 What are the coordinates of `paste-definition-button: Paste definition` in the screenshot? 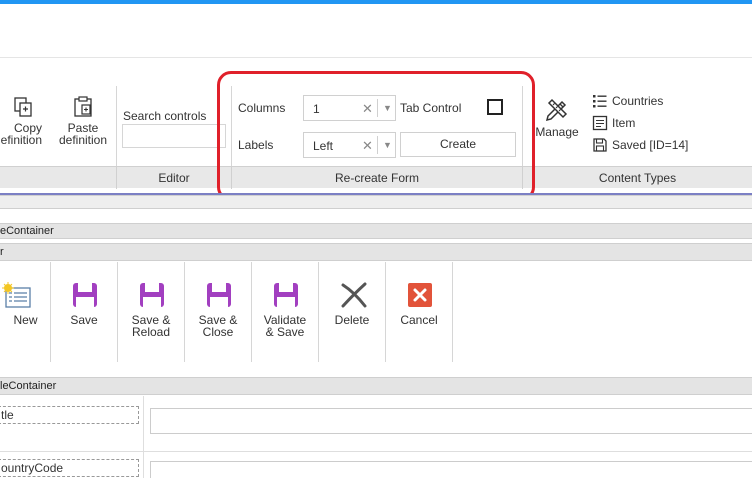 It's located at (83, 121).